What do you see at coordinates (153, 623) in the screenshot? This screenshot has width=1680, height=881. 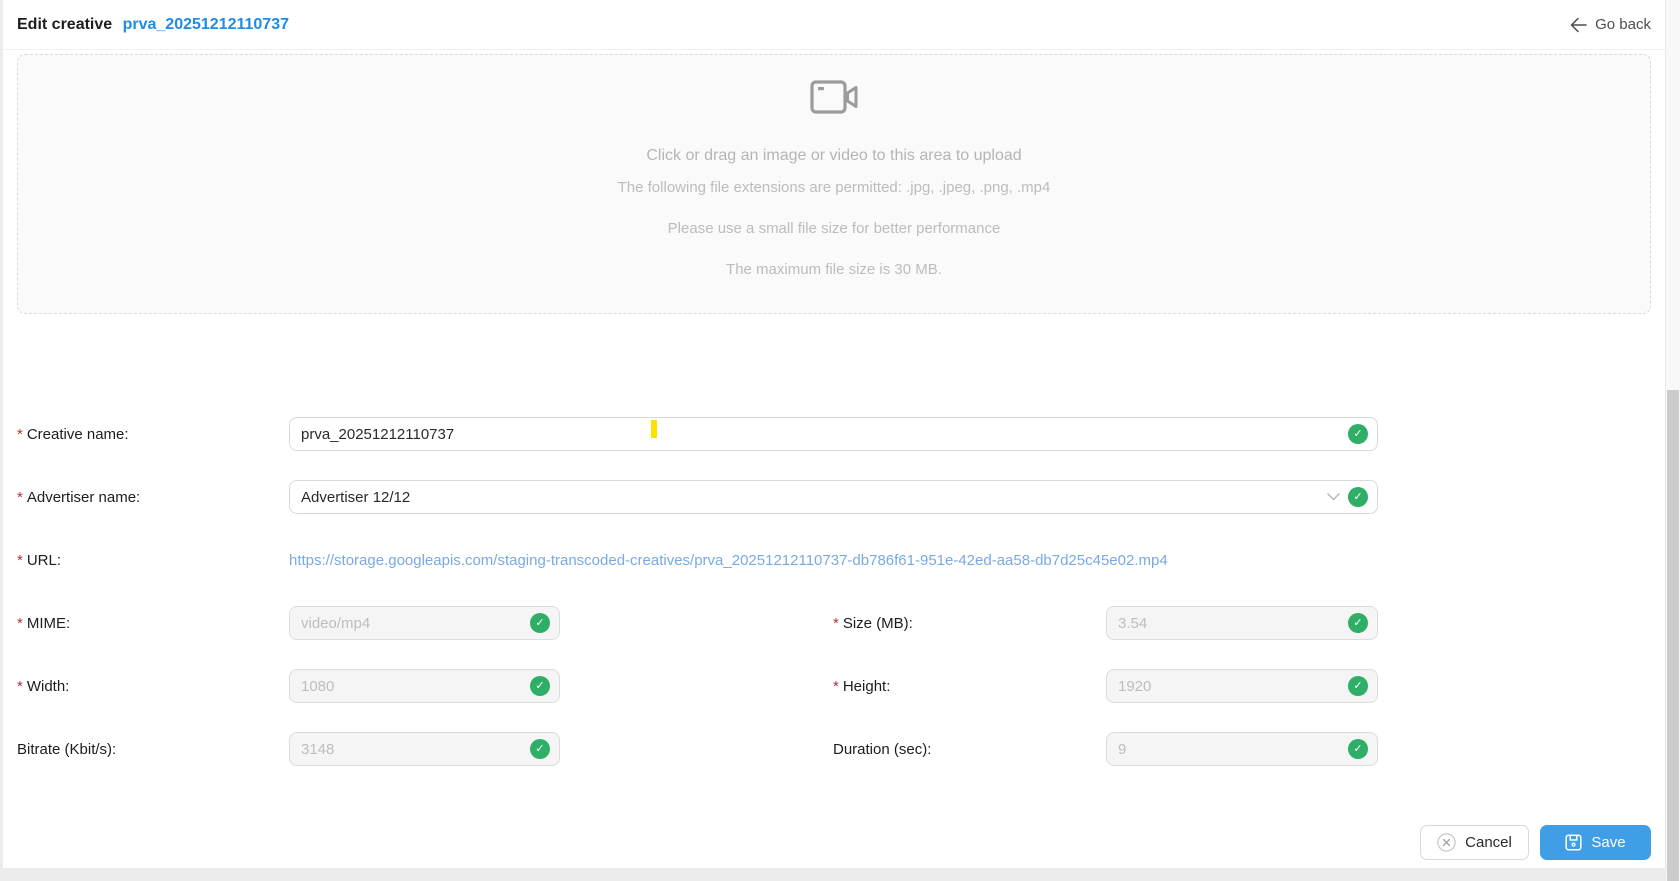 I see `mime-label: * MIME:` at bounding box center [153, 623].